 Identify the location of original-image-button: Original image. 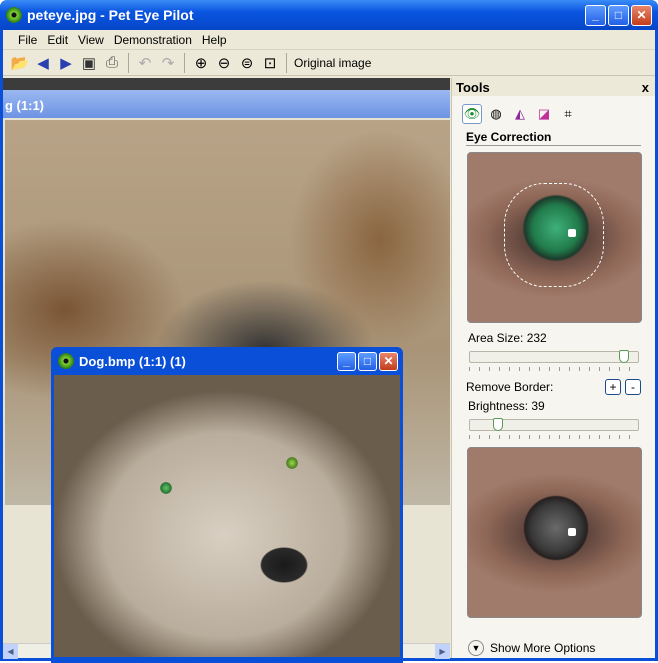
(332, 63).